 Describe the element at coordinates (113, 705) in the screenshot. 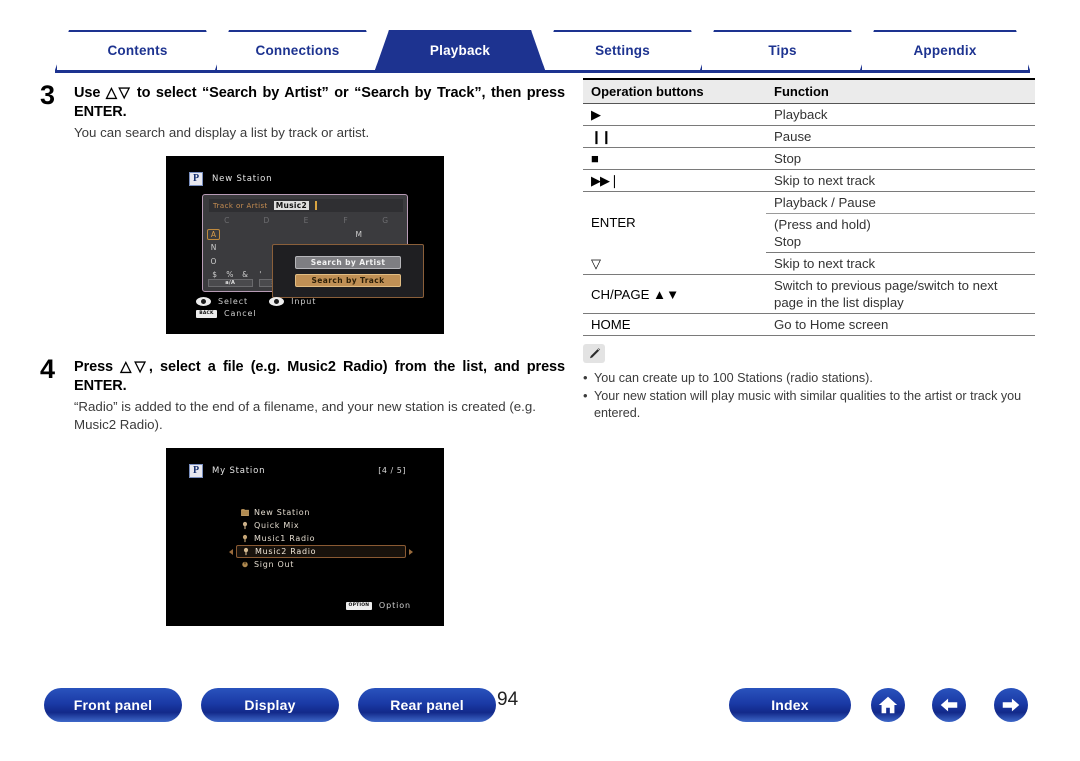

I see `front-panel-button: Front panel` at that location.